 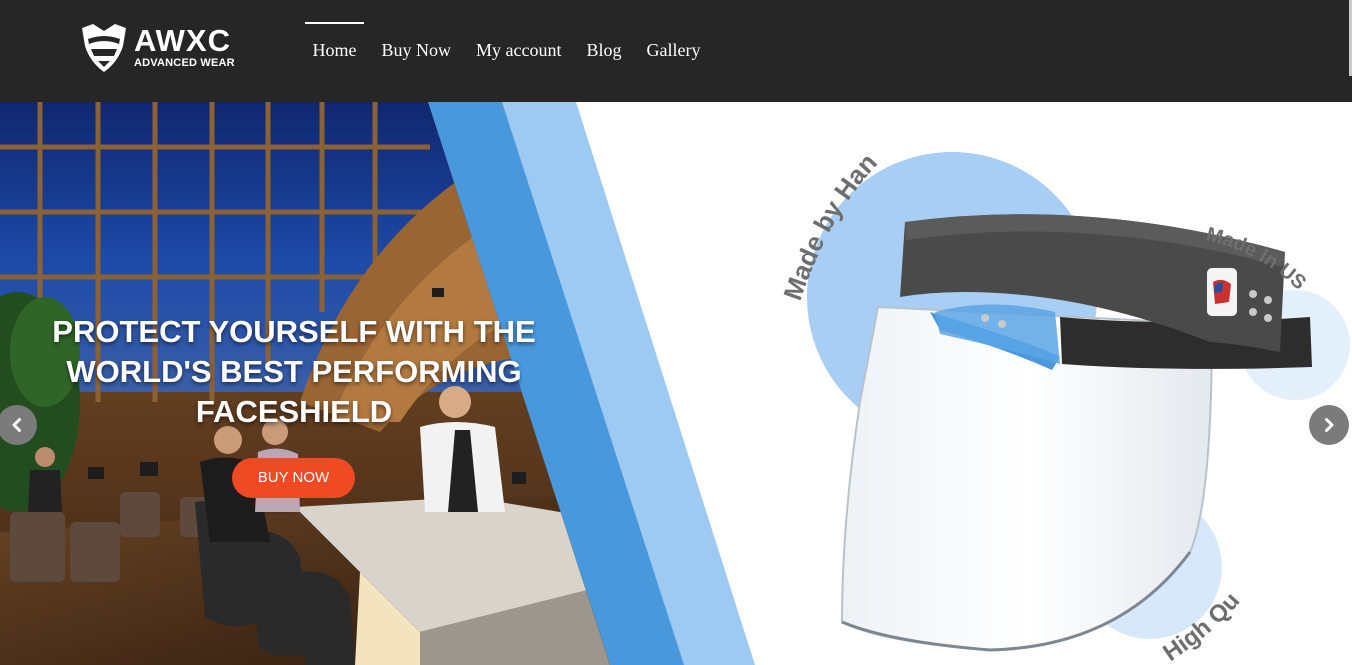 What do you see at coordinates (16, 425) in the screenshot?
I see `chevron-left-icon` at bounding box center [16, 425].